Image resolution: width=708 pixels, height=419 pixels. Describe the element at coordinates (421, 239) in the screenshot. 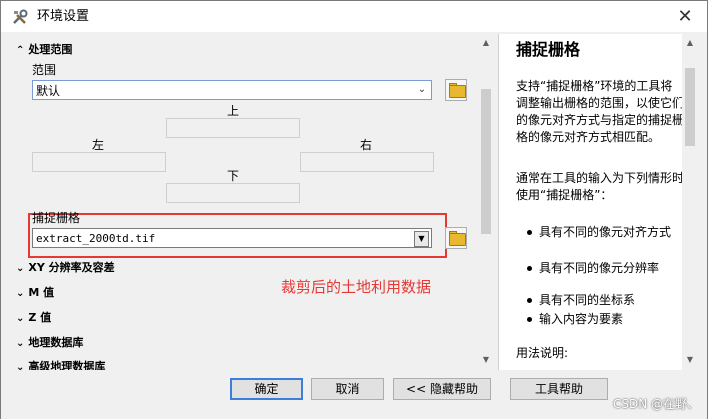

I see `chevron-down-icon: ▼` at that location.